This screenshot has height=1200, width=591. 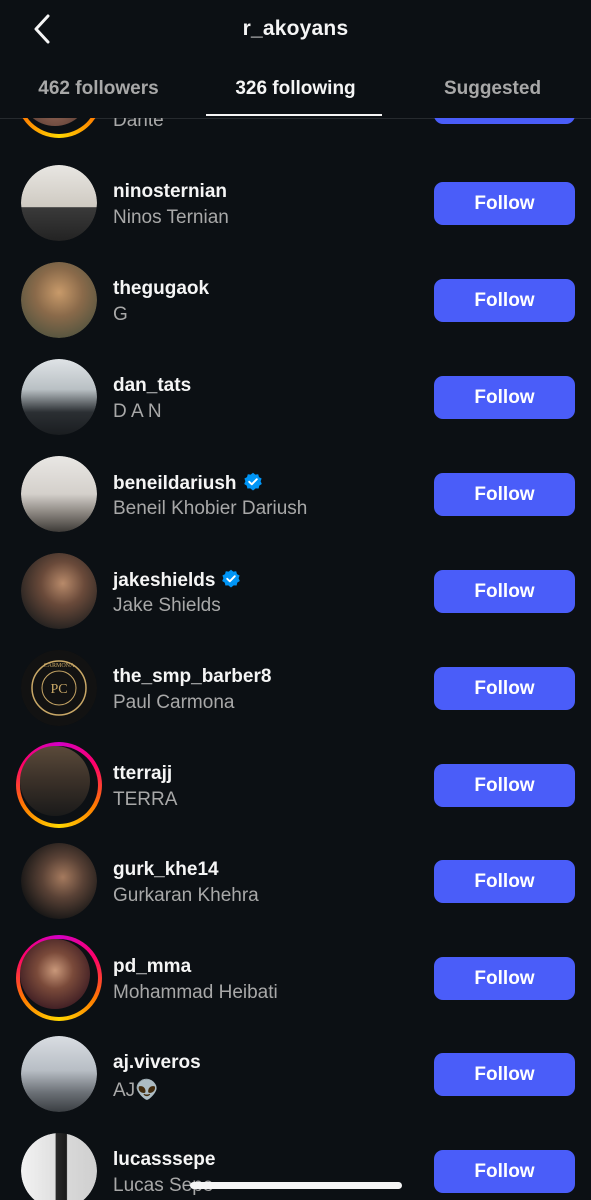 I want to click on tab-bar: 462 followers 326 following Suggested, so click(x=295, y=92).